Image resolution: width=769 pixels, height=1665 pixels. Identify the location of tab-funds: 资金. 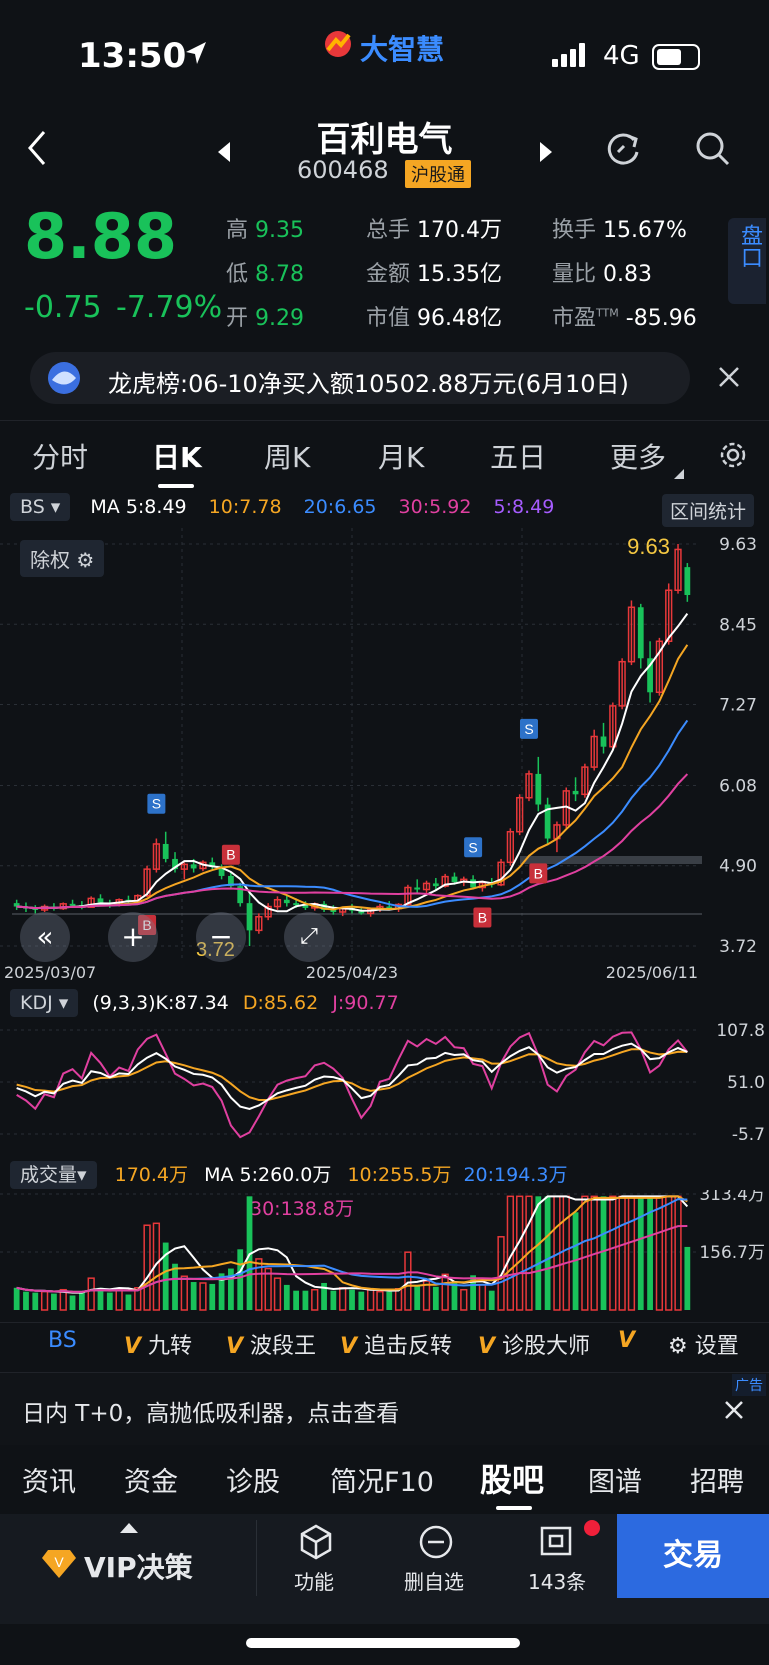
(151, 1479).